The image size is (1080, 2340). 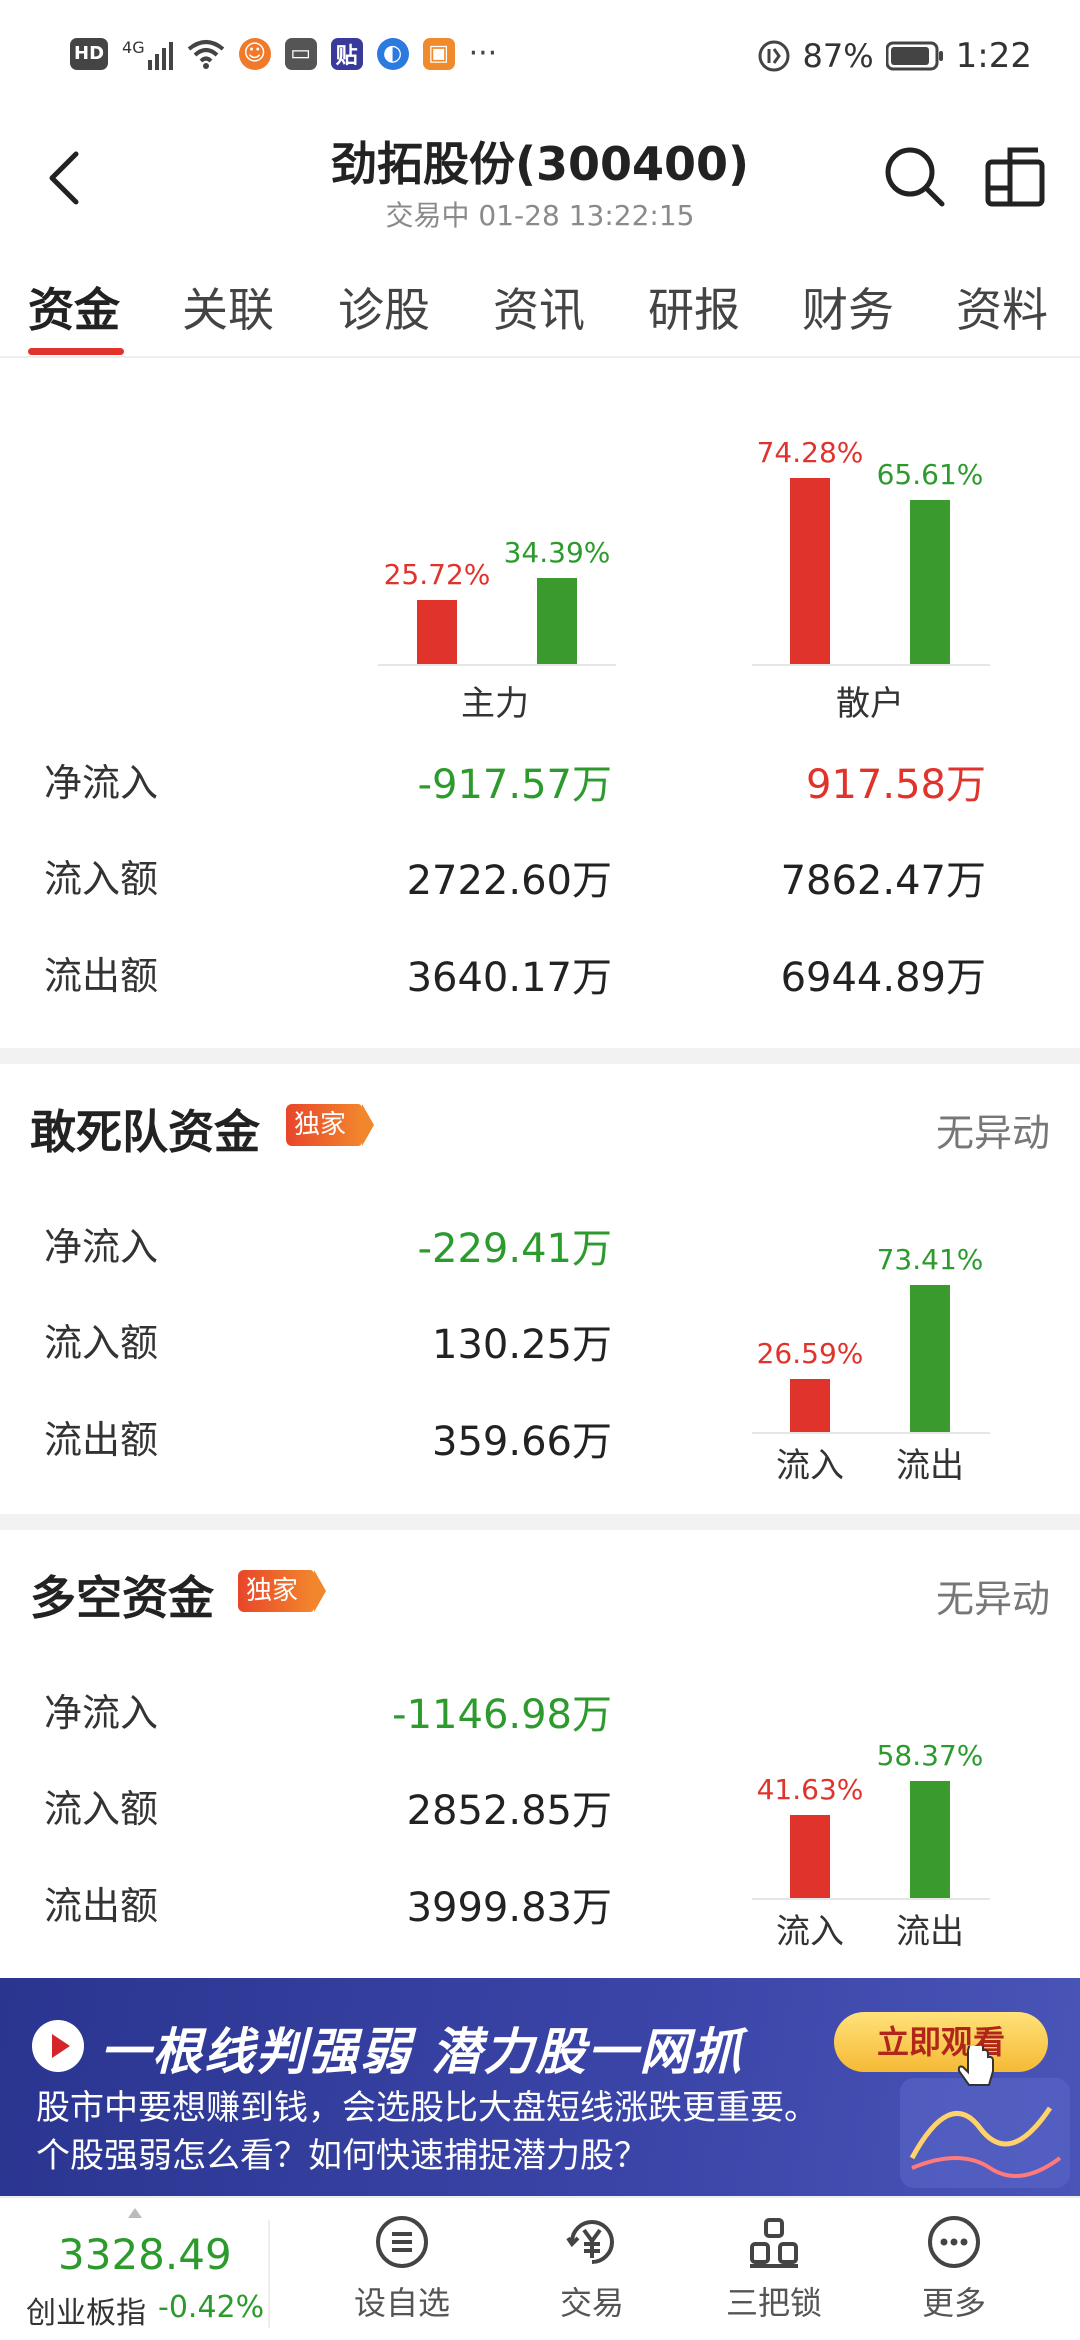 What do you see at coordinates (392, 53) in the screenshot?
I see `app-notification-icon: ◐` at bounding box center [392, 53].